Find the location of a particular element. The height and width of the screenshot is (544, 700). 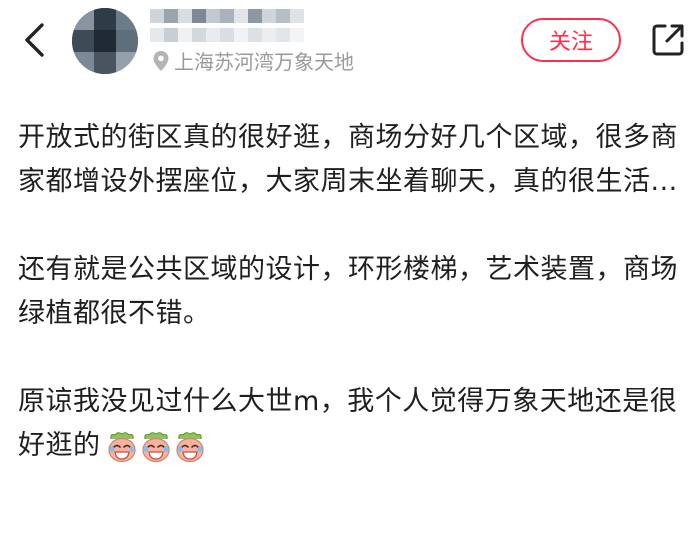

share-icon is located at coordinates (668, 40).